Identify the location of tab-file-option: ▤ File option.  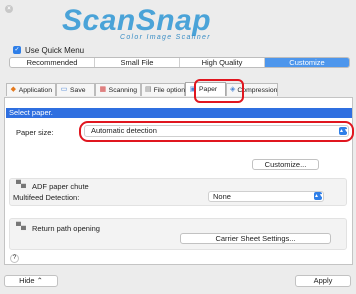
(163, 89).